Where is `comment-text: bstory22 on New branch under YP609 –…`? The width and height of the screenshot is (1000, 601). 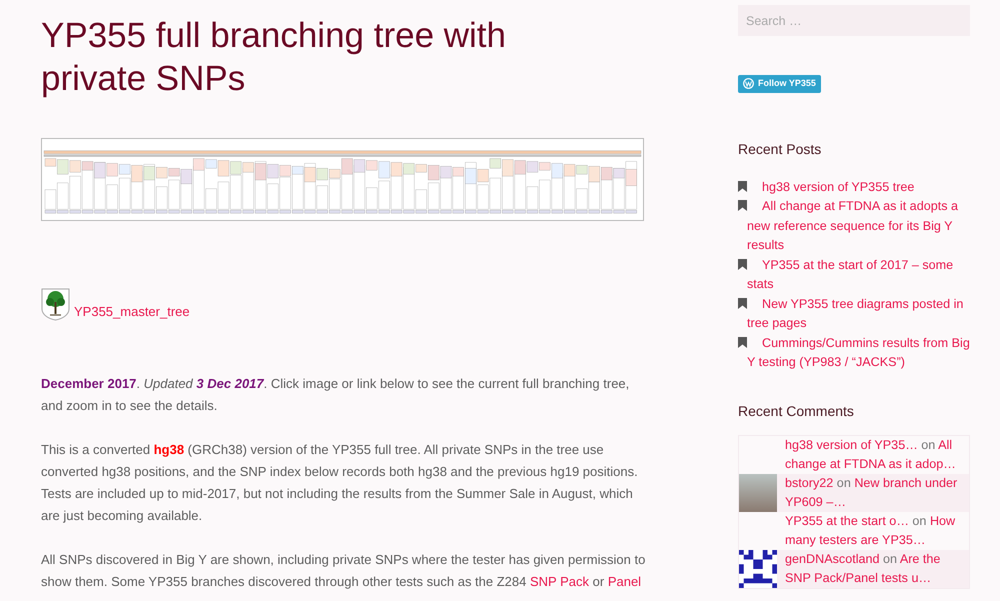
comment-text: bstory22 on New branch under YP609 –… is located at coordinates (871, 493).